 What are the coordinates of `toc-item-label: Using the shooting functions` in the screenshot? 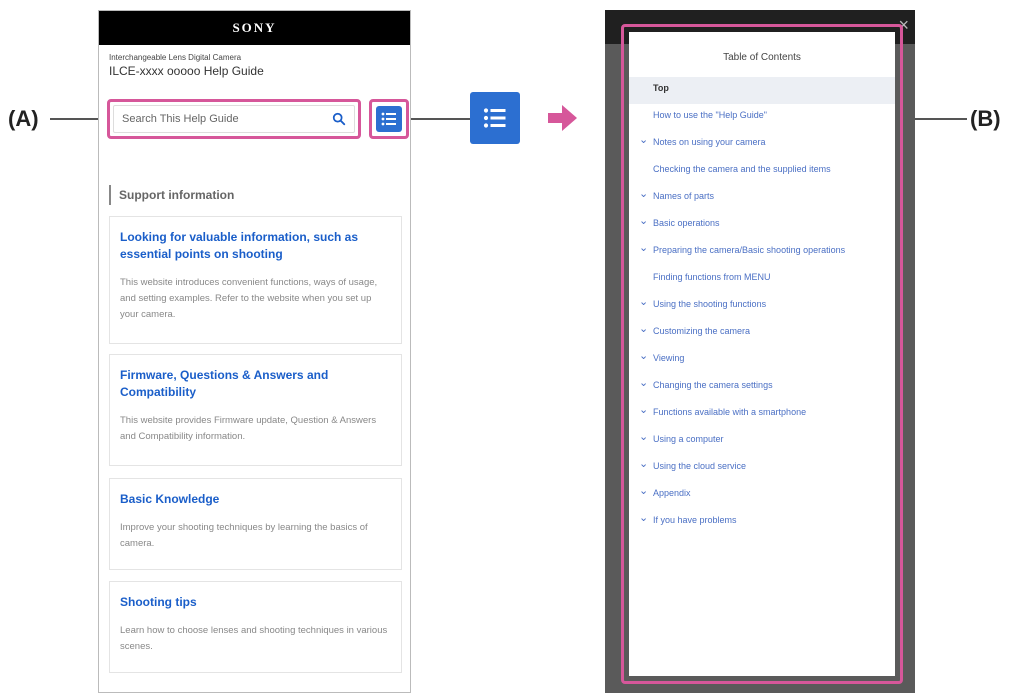 It's located at (710, 304).